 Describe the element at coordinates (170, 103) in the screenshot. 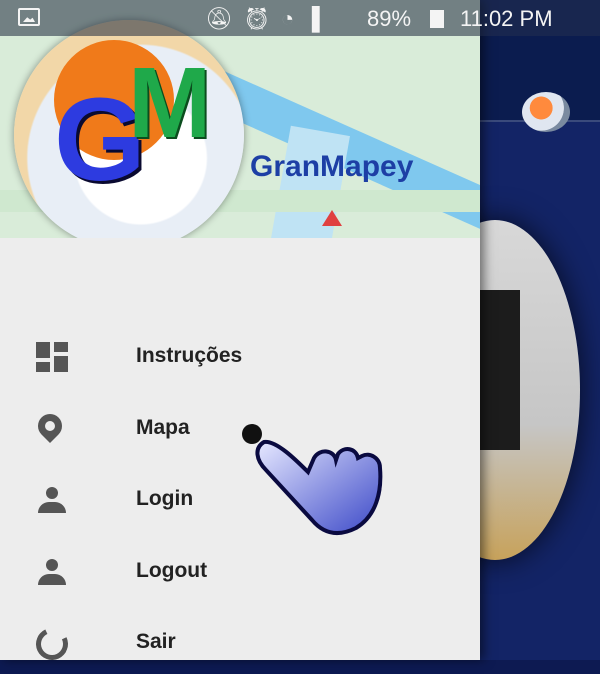

I see `logo-letter-m: M` at that location.